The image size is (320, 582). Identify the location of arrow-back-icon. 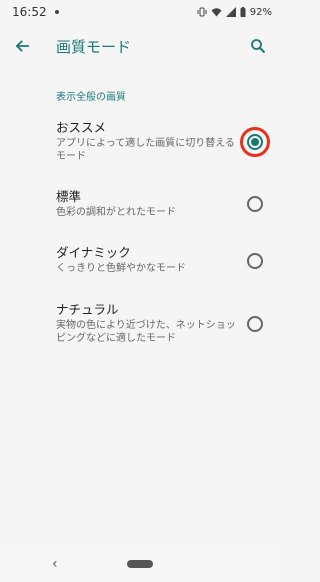
(22, 46).